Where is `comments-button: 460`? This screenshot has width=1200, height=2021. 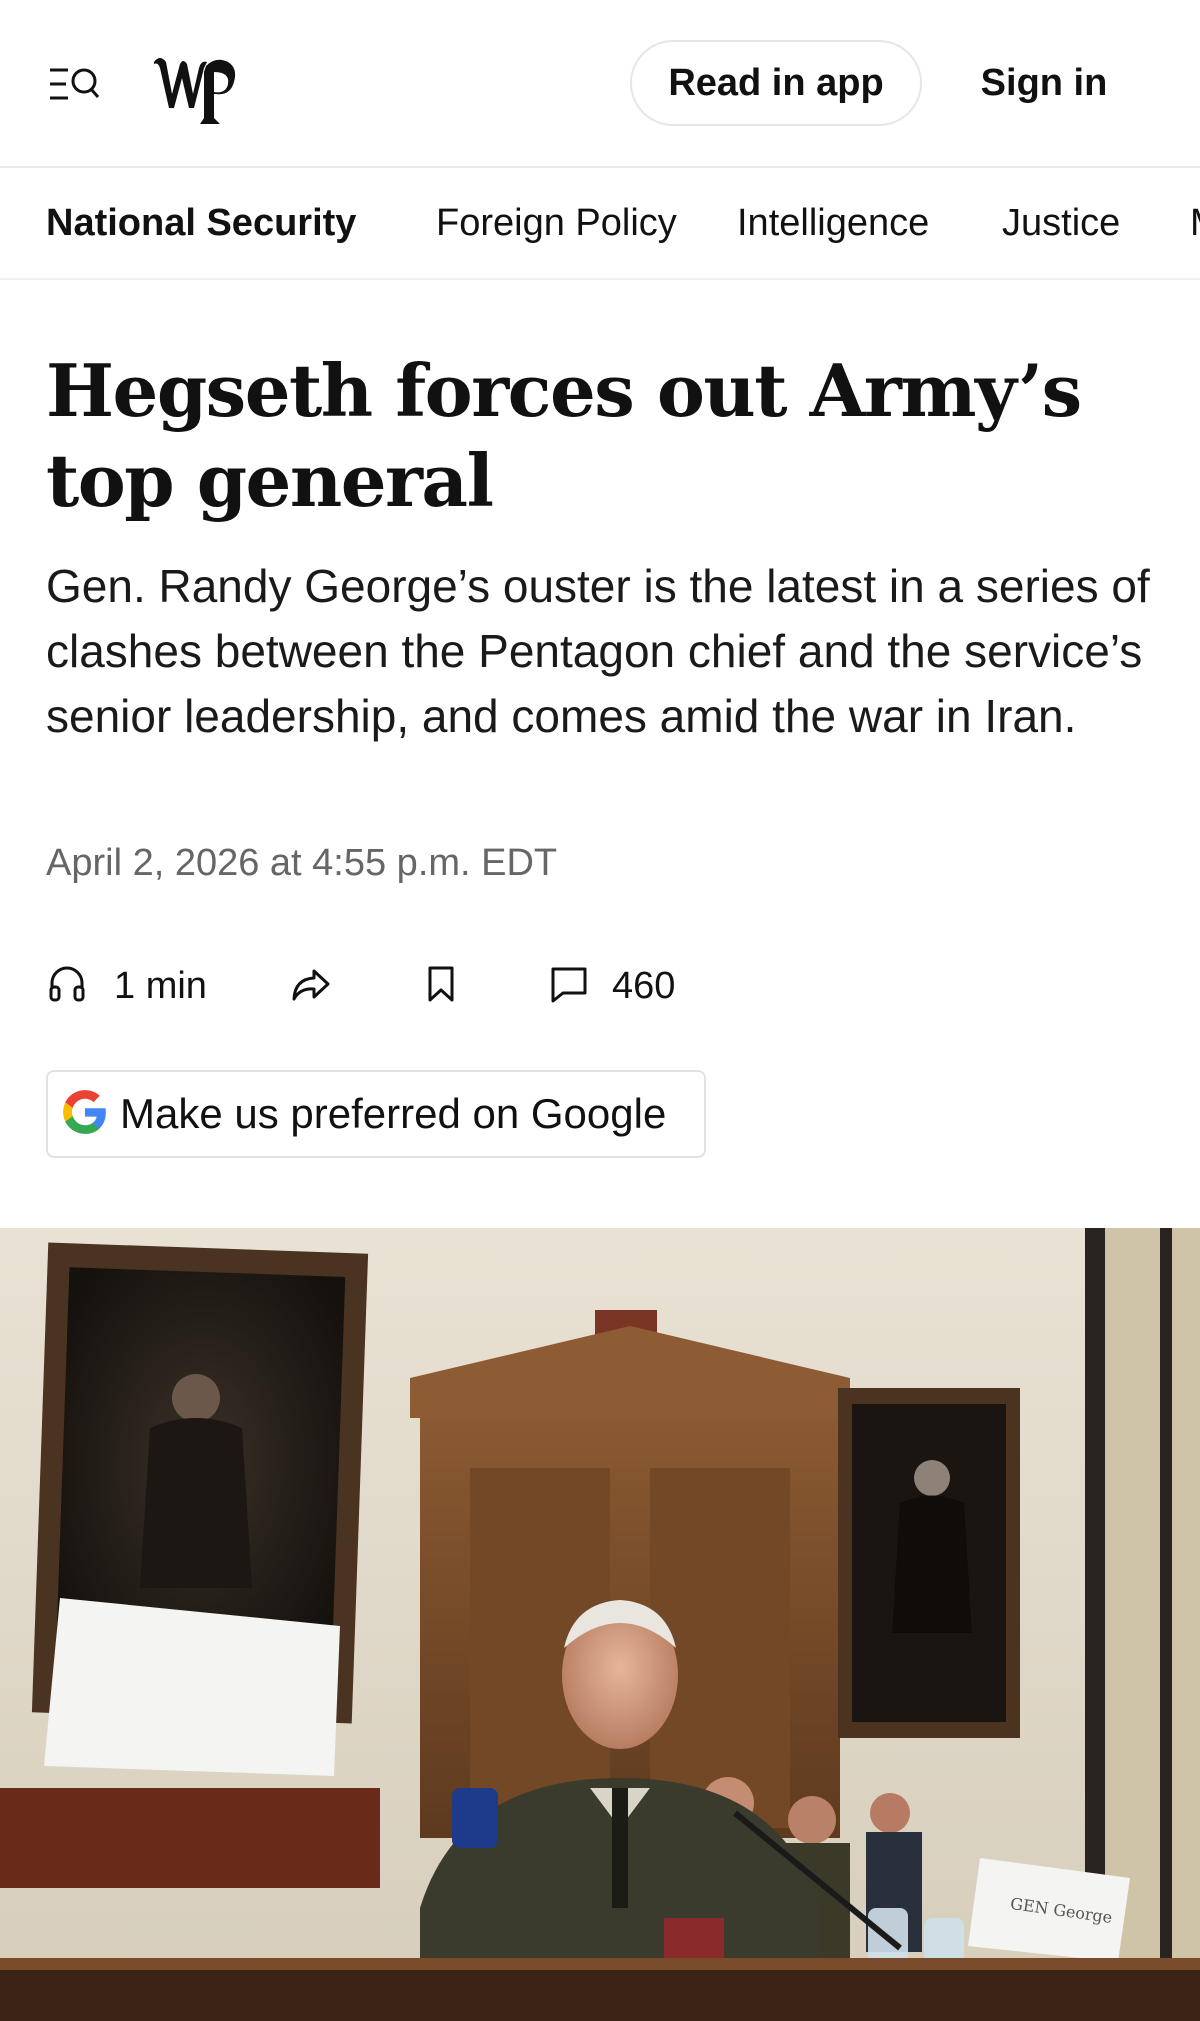
comments-button: 460 is located at coordinates (611, 986).